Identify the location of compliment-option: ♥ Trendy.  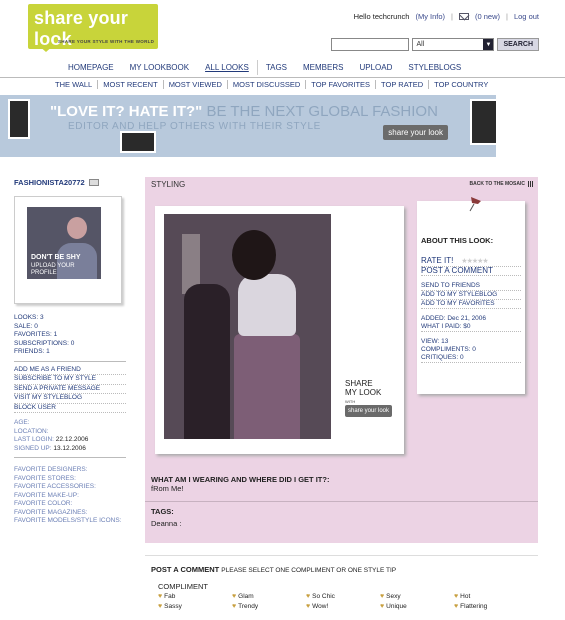
(269, 606).